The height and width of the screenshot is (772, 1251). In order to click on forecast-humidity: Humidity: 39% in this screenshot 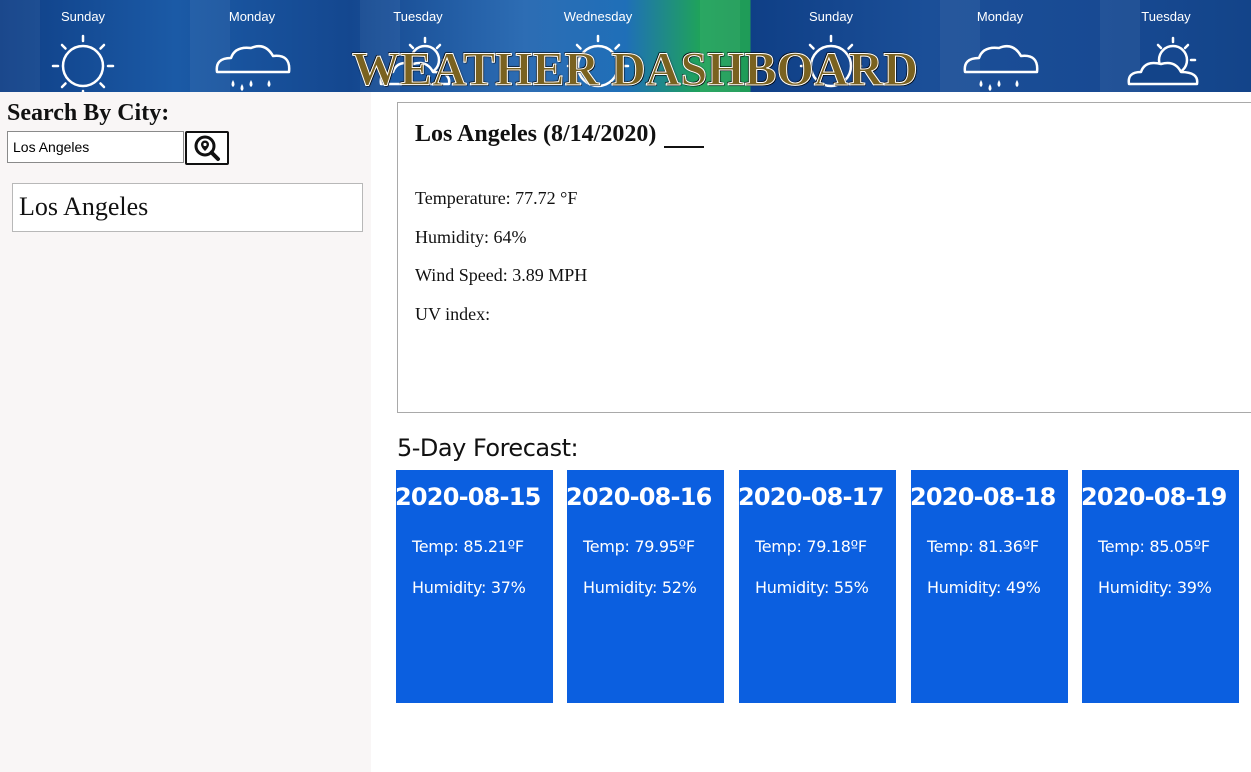, I will do `click(1155, 587)`.